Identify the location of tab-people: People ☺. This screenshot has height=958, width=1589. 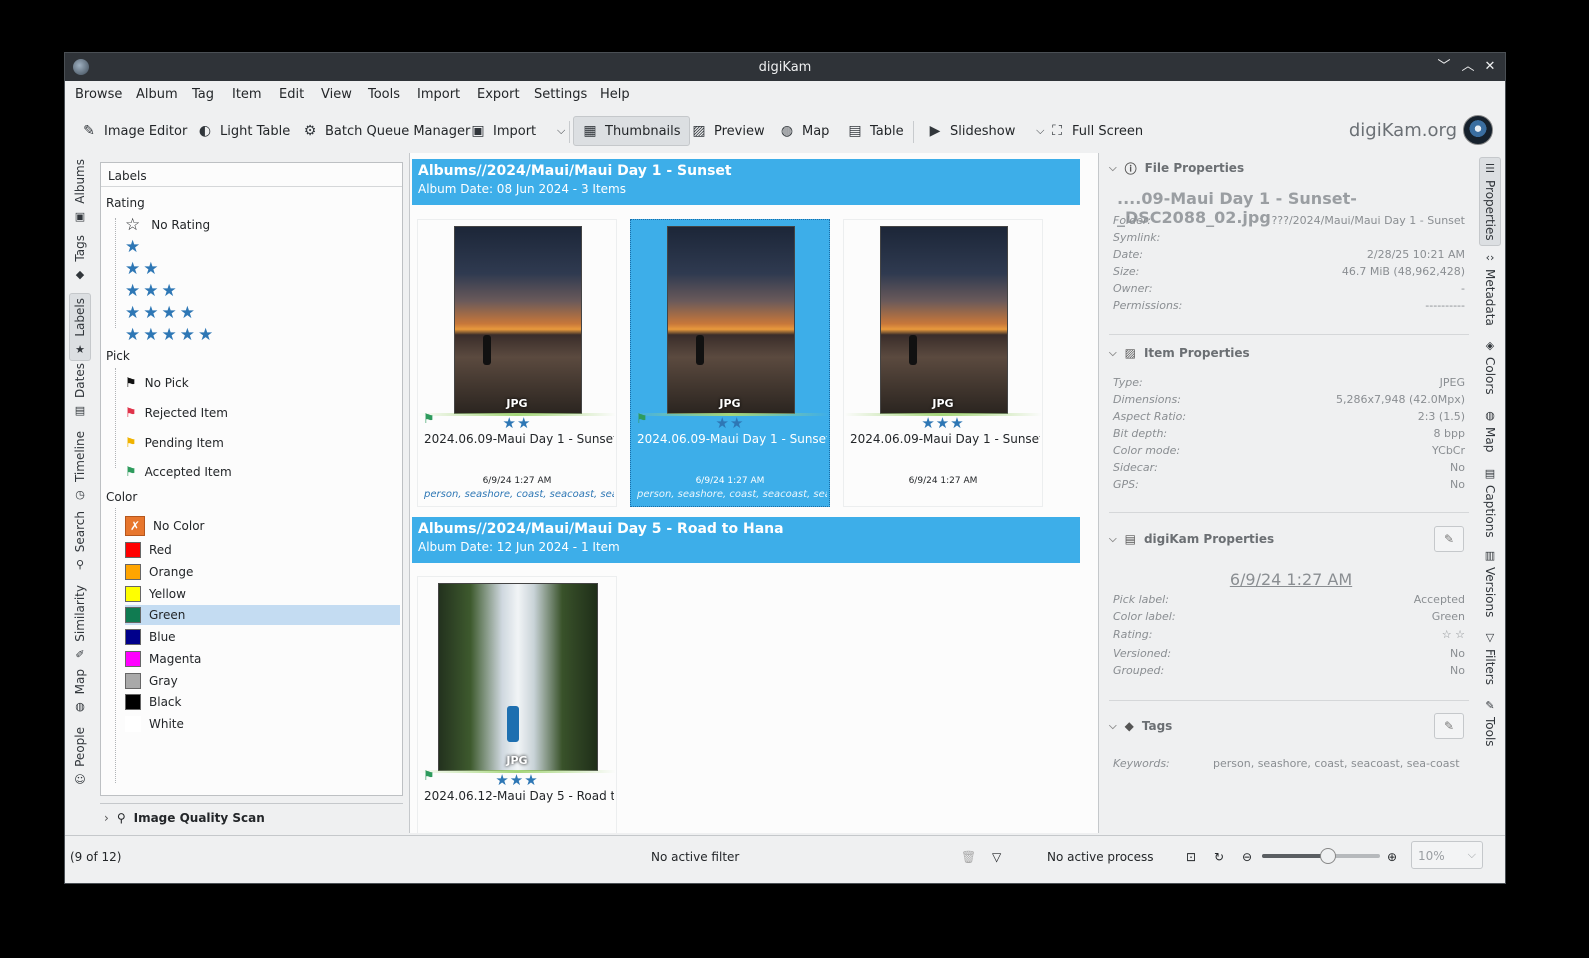
(80, 756).